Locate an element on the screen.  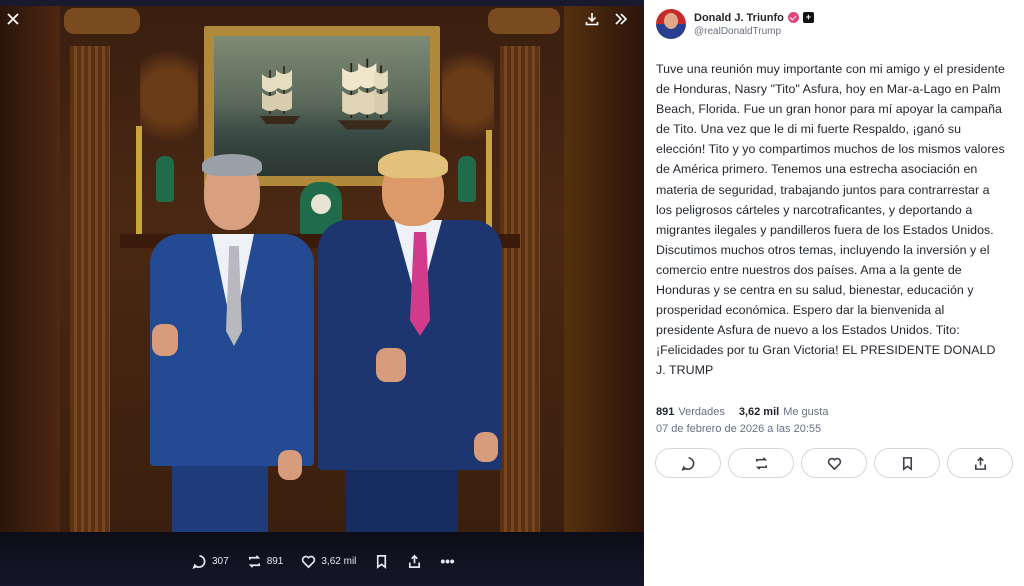
download-icon is located at coordinates (592, 21).